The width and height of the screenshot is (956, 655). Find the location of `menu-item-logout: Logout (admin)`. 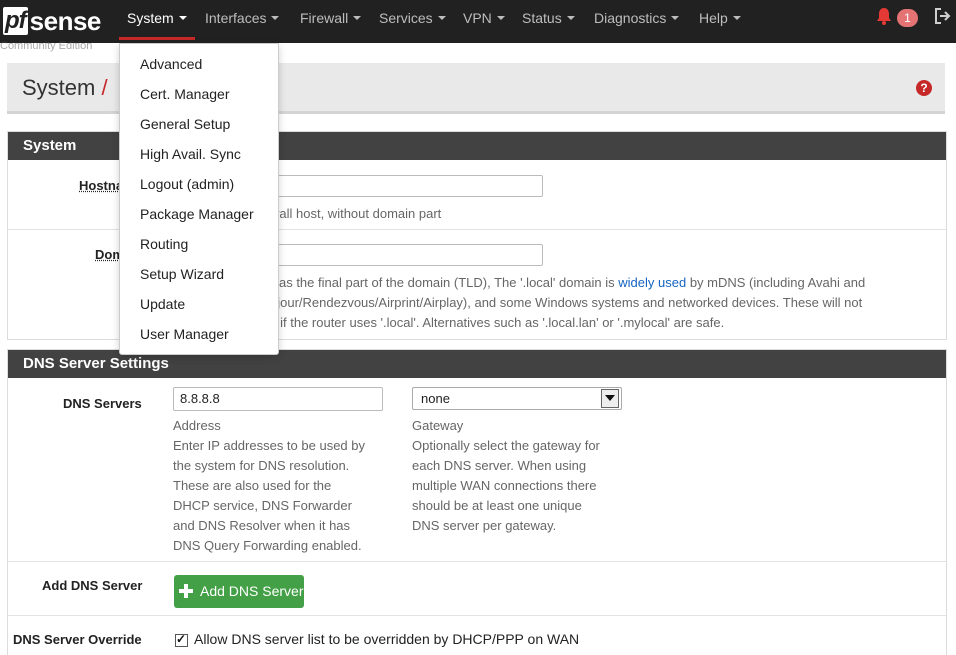

menu-item-logout: Logout (admin) is located at coordinates (187, 184).